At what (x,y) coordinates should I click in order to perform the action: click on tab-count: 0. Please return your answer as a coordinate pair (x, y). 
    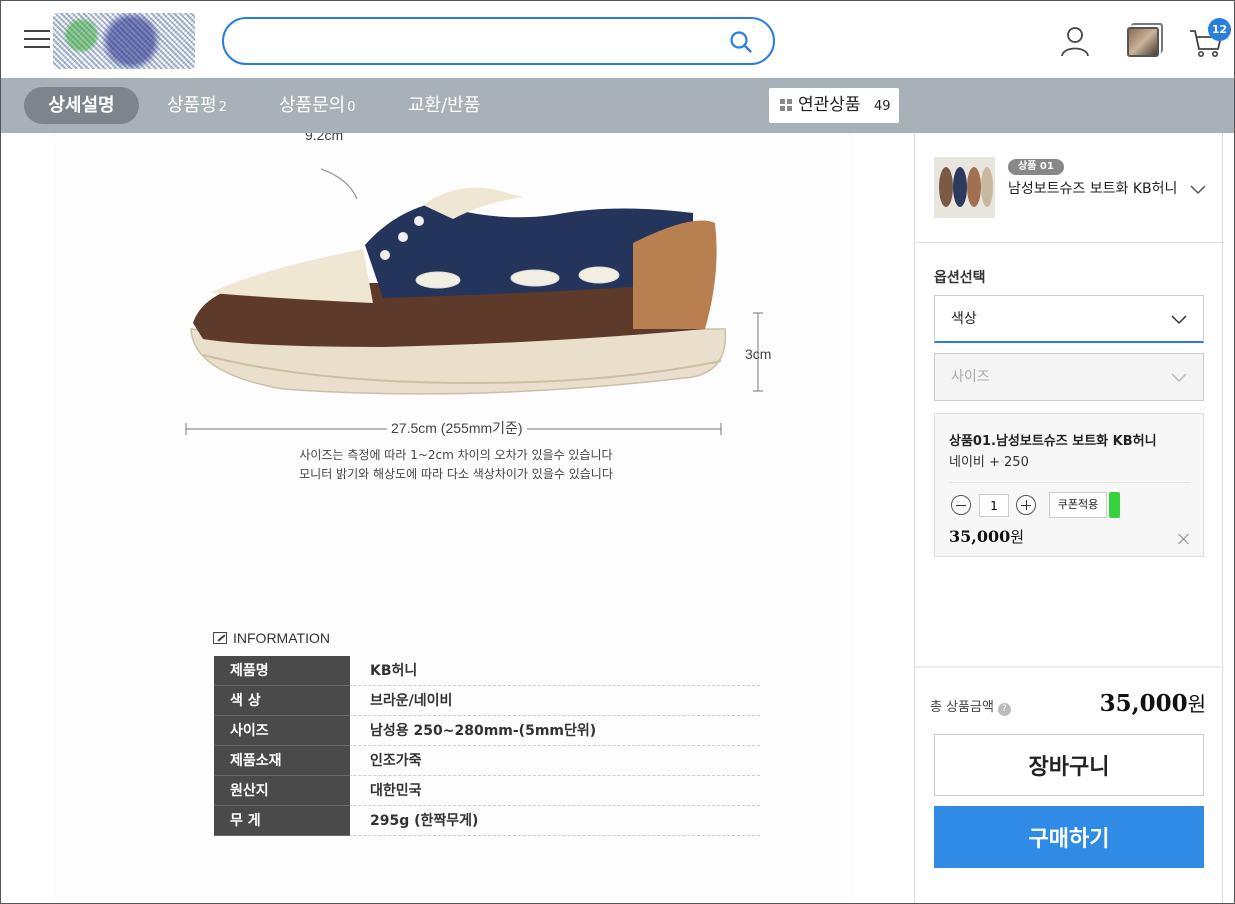
    Looking at the image, I should click on (351, 107).